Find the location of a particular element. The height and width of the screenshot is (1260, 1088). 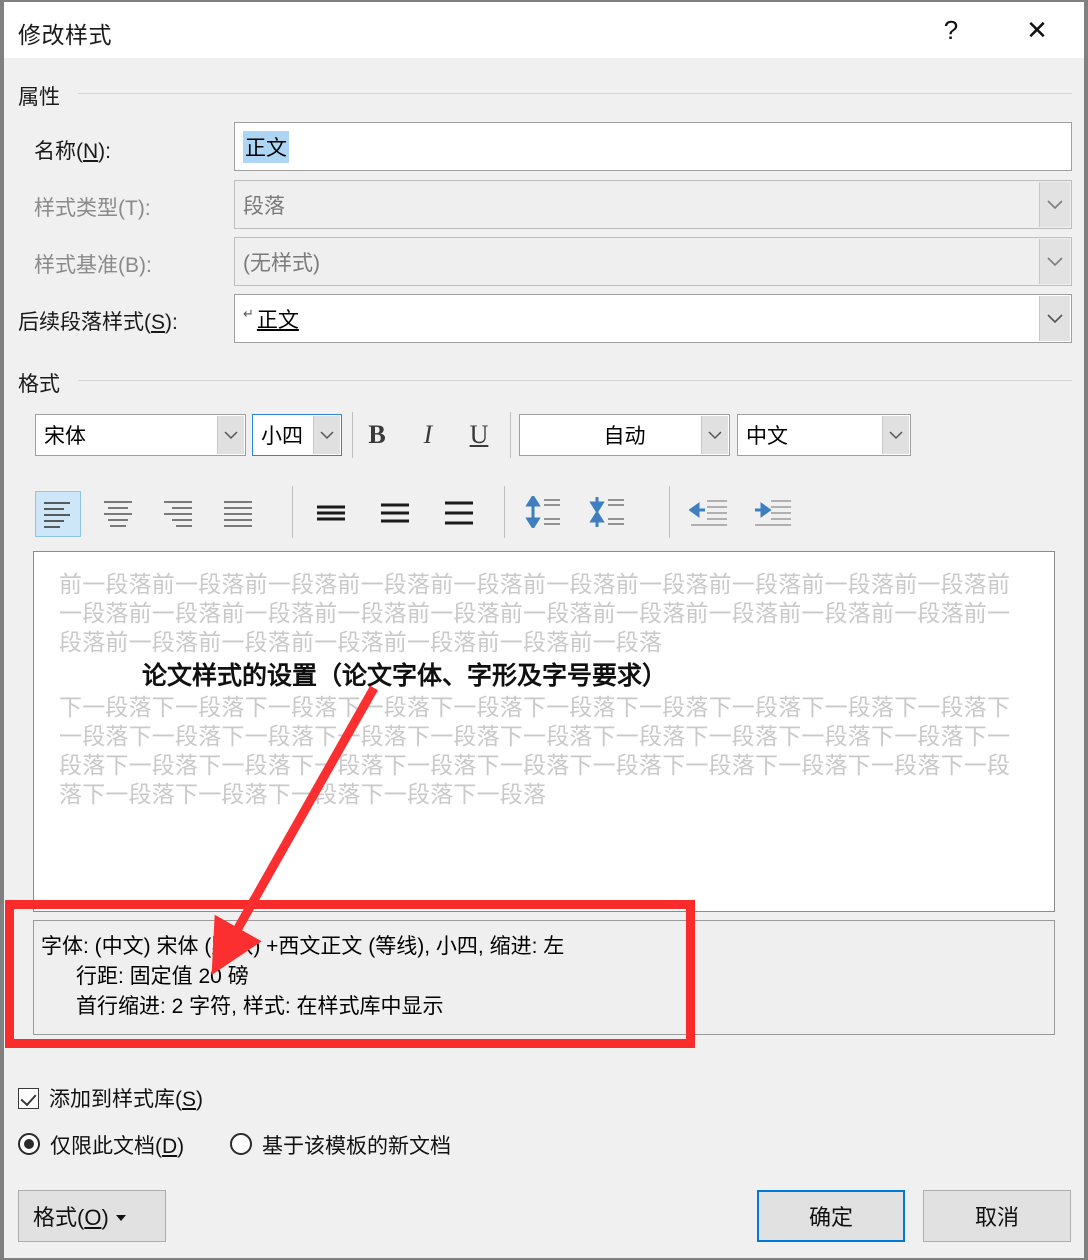

font-size-combo: 小四 is located at coordinates (297, 435).